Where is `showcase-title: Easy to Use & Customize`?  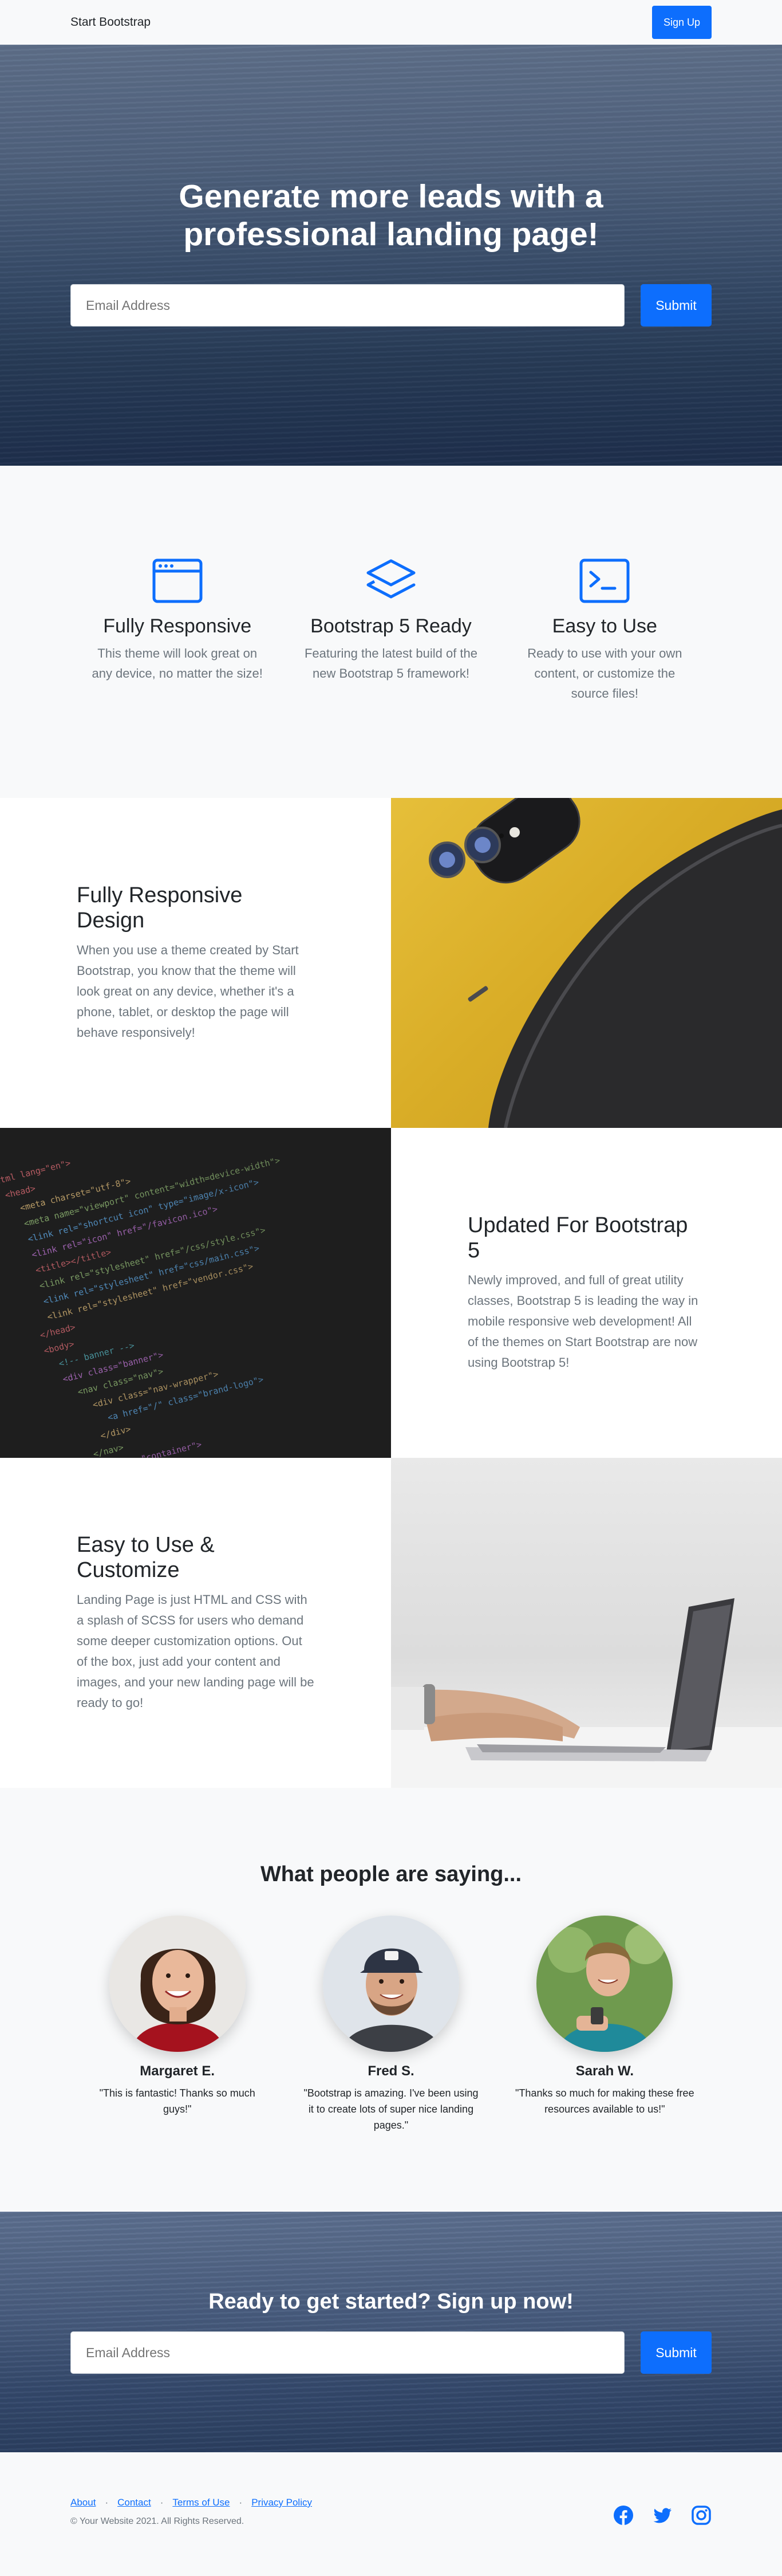 showcase-title: Easy to Use & Customize is located at coordinates (146, 1557).